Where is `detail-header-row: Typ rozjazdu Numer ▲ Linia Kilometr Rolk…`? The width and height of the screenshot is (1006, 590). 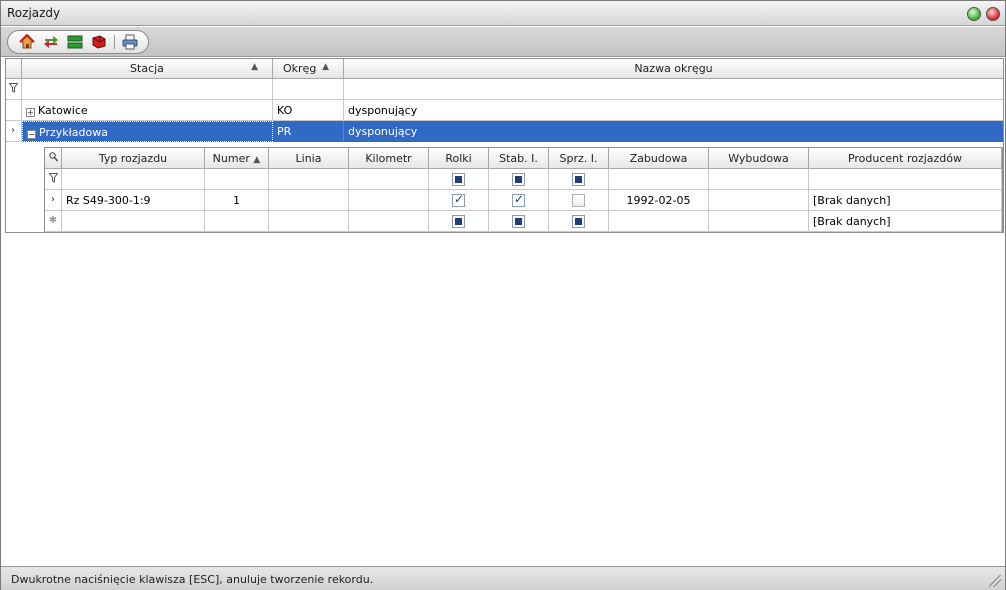 detail-header-row: Typ rozjazdu Numer ▲ Linia Kilometr Rolk… is located at coordinates (524, 158).